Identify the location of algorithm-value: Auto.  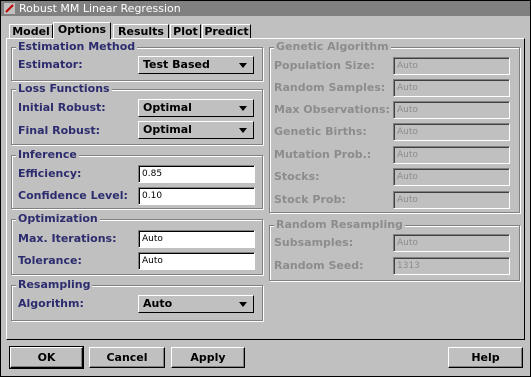
(158, 303).